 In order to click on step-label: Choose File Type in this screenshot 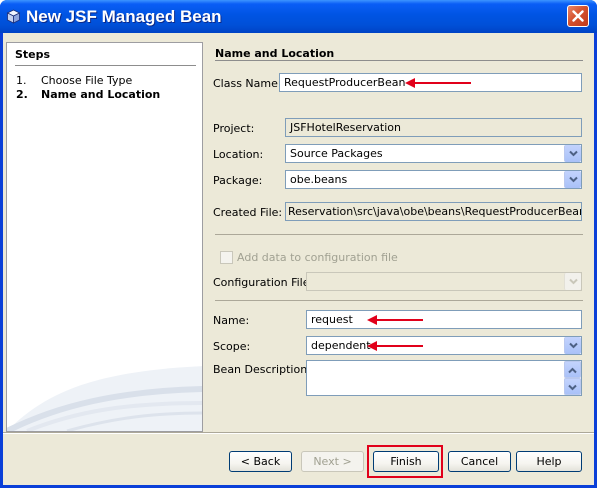, I will do `click(87, 80)`.